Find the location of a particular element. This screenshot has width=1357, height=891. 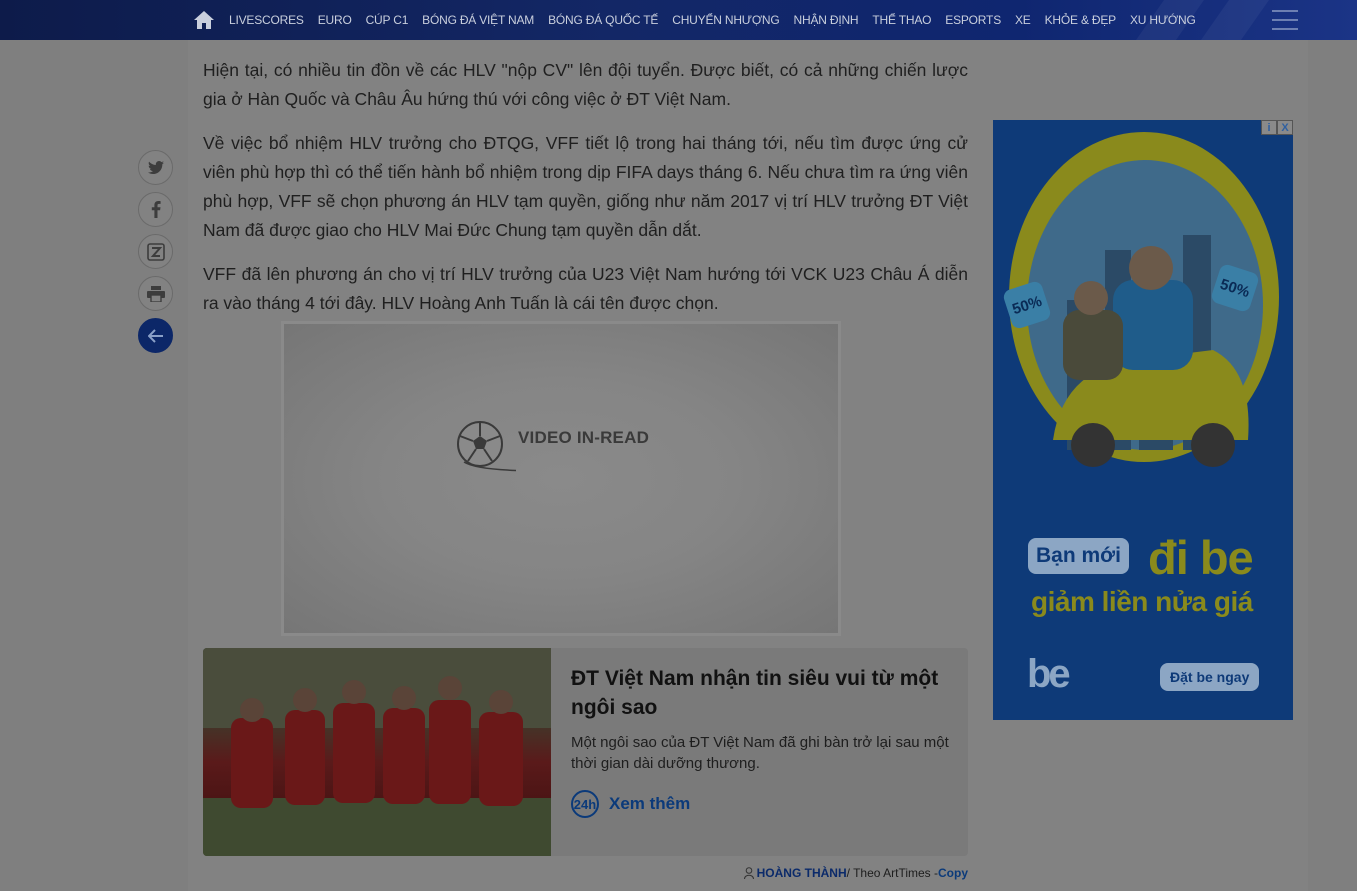

facebook-share-button is located at coordinates (155, 209).